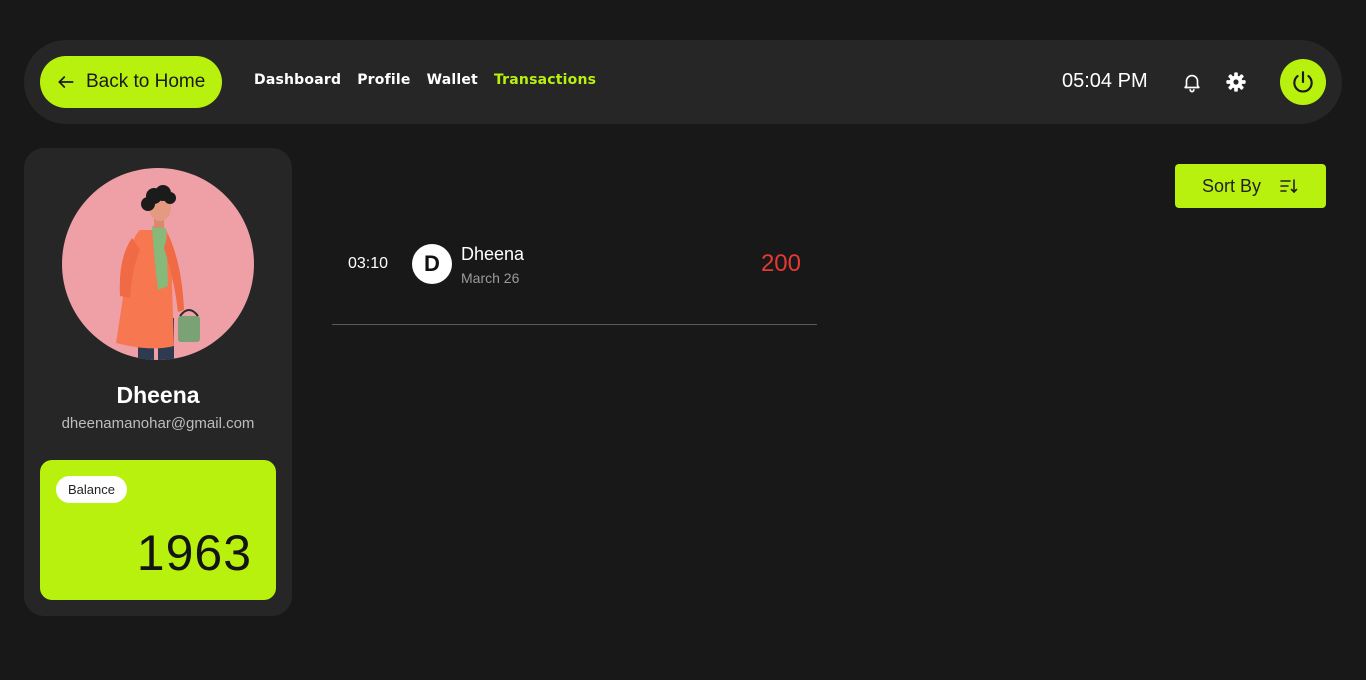 The image size is (1366, 680). What do you see at coordinates (91, 489) in the screenshot?
I see `balance-label: Balance` at bounding box center [91, 489].